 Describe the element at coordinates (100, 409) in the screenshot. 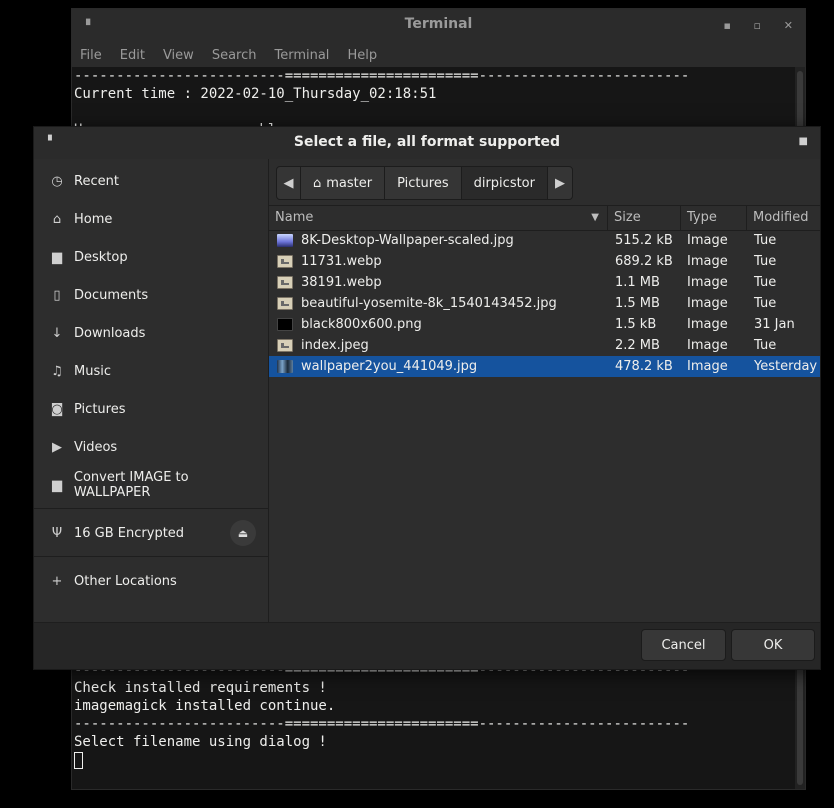

I see `sidebar-item-label: Pictures` at that location.